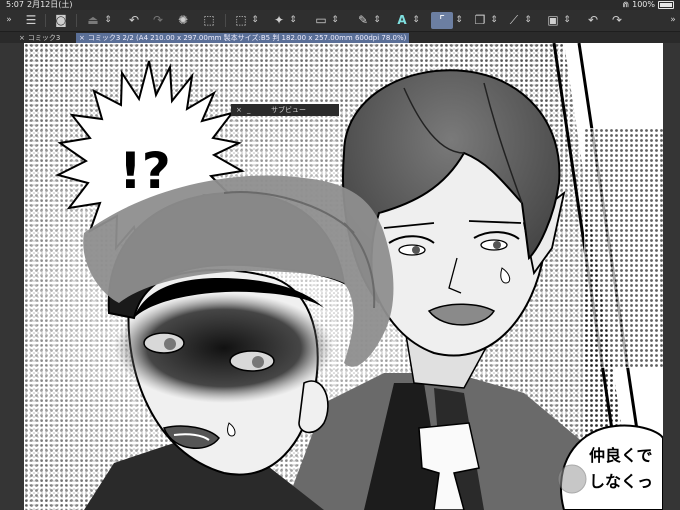 The width and height of the screenshot is (680, 510). What do you see at coordinates (145, 171) in the screenshot?
I see `shout-text: !?` at bounding box center [145, 171].